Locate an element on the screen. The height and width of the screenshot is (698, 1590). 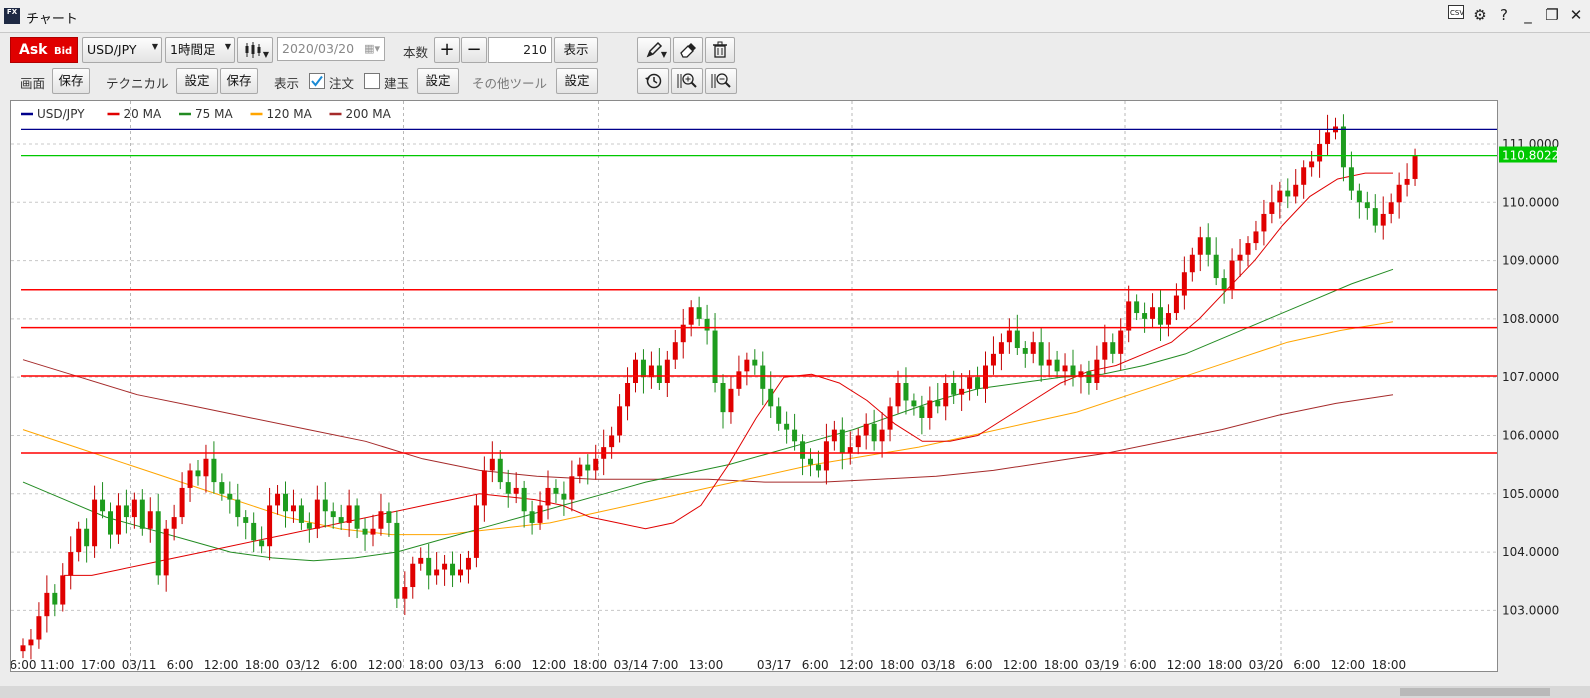
order-checkbox is located at coordinates (317, 81).